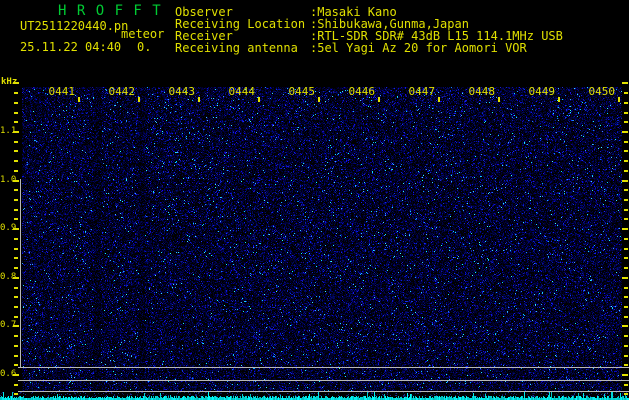 The width and height of the screenshot is (629, 400). Describe the element at coordinates (182, 91) in the screenshot. I see `time-tick-label: 0443` at that location.